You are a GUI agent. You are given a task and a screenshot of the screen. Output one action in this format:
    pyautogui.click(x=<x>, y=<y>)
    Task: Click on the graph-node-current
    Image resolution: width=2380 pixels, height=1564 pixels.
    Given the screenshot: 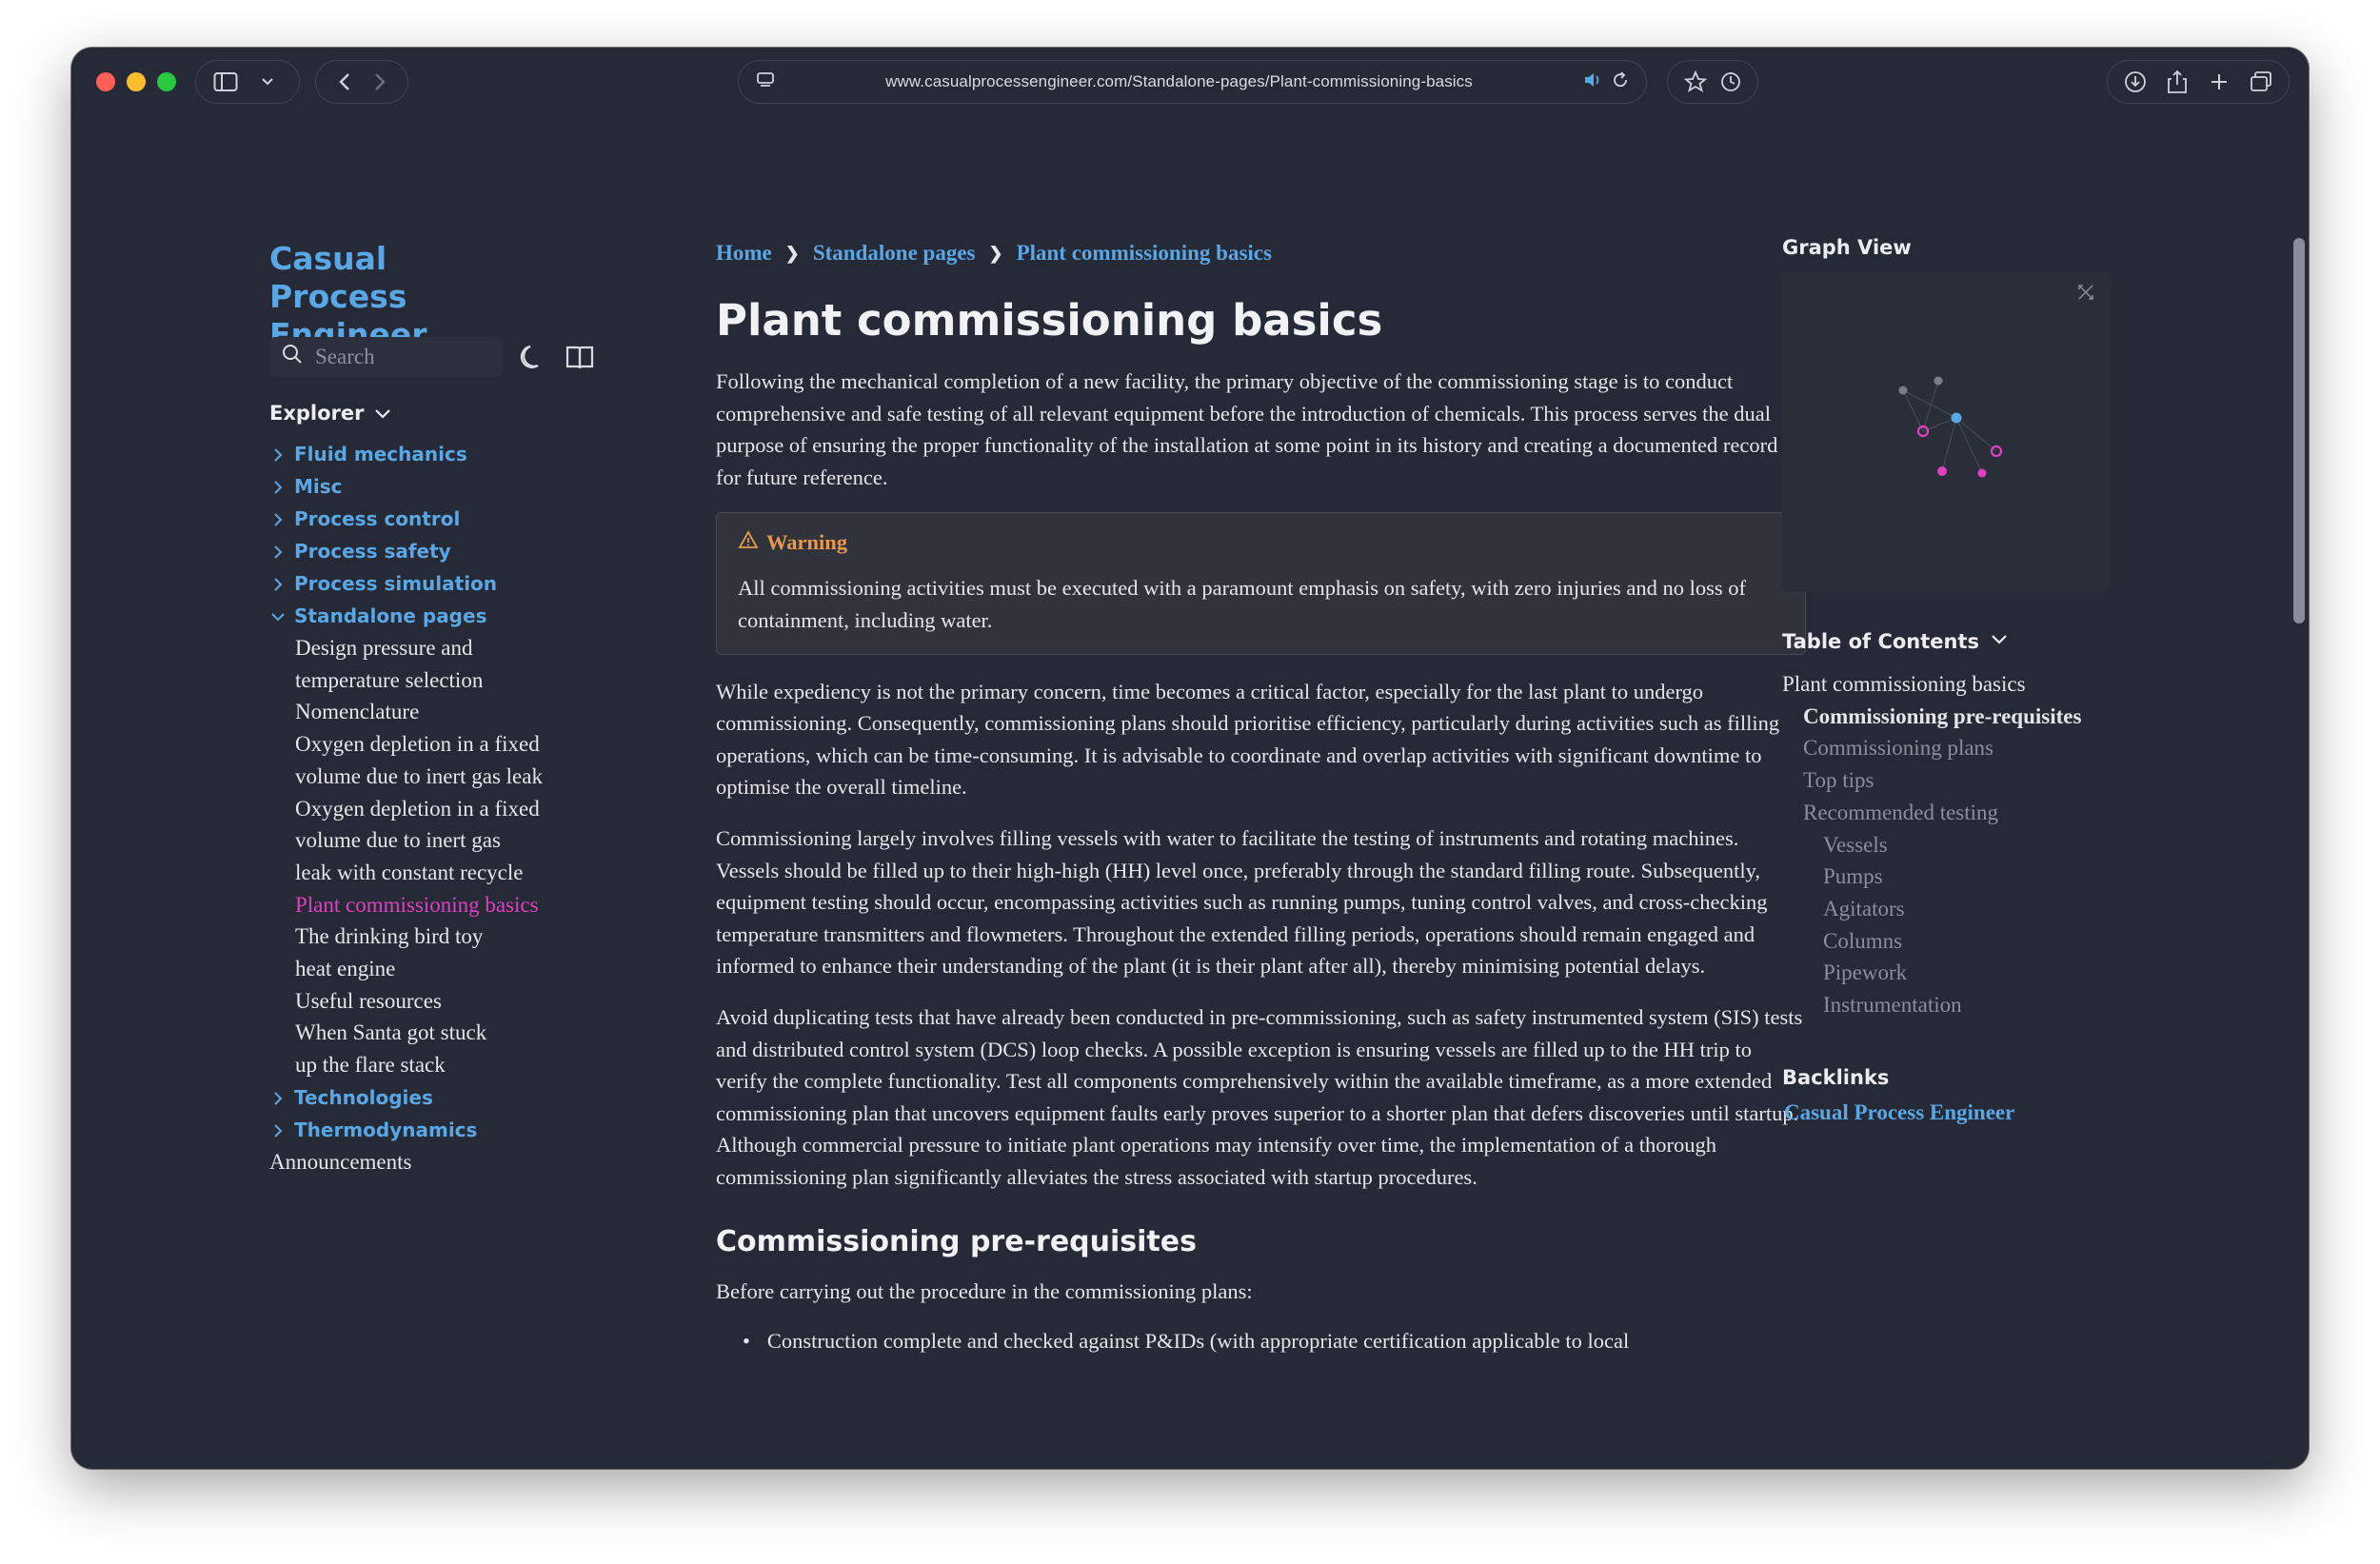 What is the action you would take?
    pyautogui.click(x=1956, y=418)
    